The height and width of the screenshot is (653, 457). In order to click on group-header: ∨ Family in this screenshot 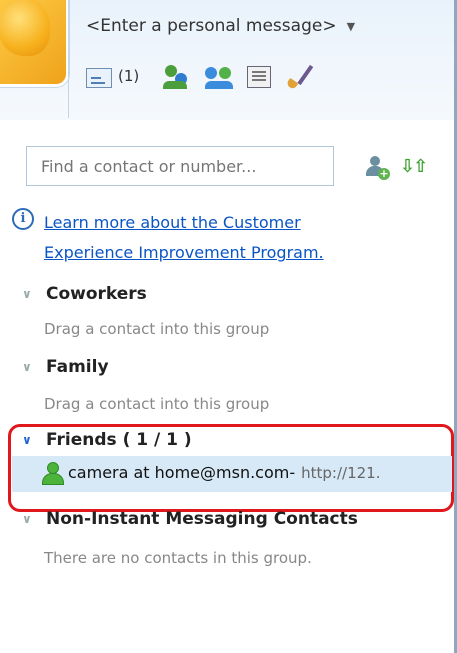, I will do `click(65, 367)`.